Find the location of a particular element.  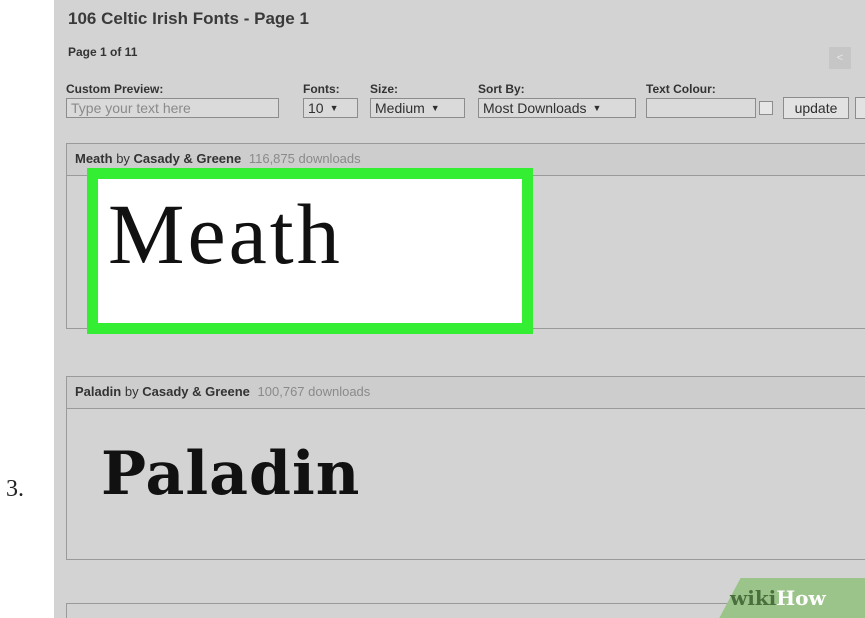

sort-by-select: Most Downloads ▼ is located at coordinates (557, 108).